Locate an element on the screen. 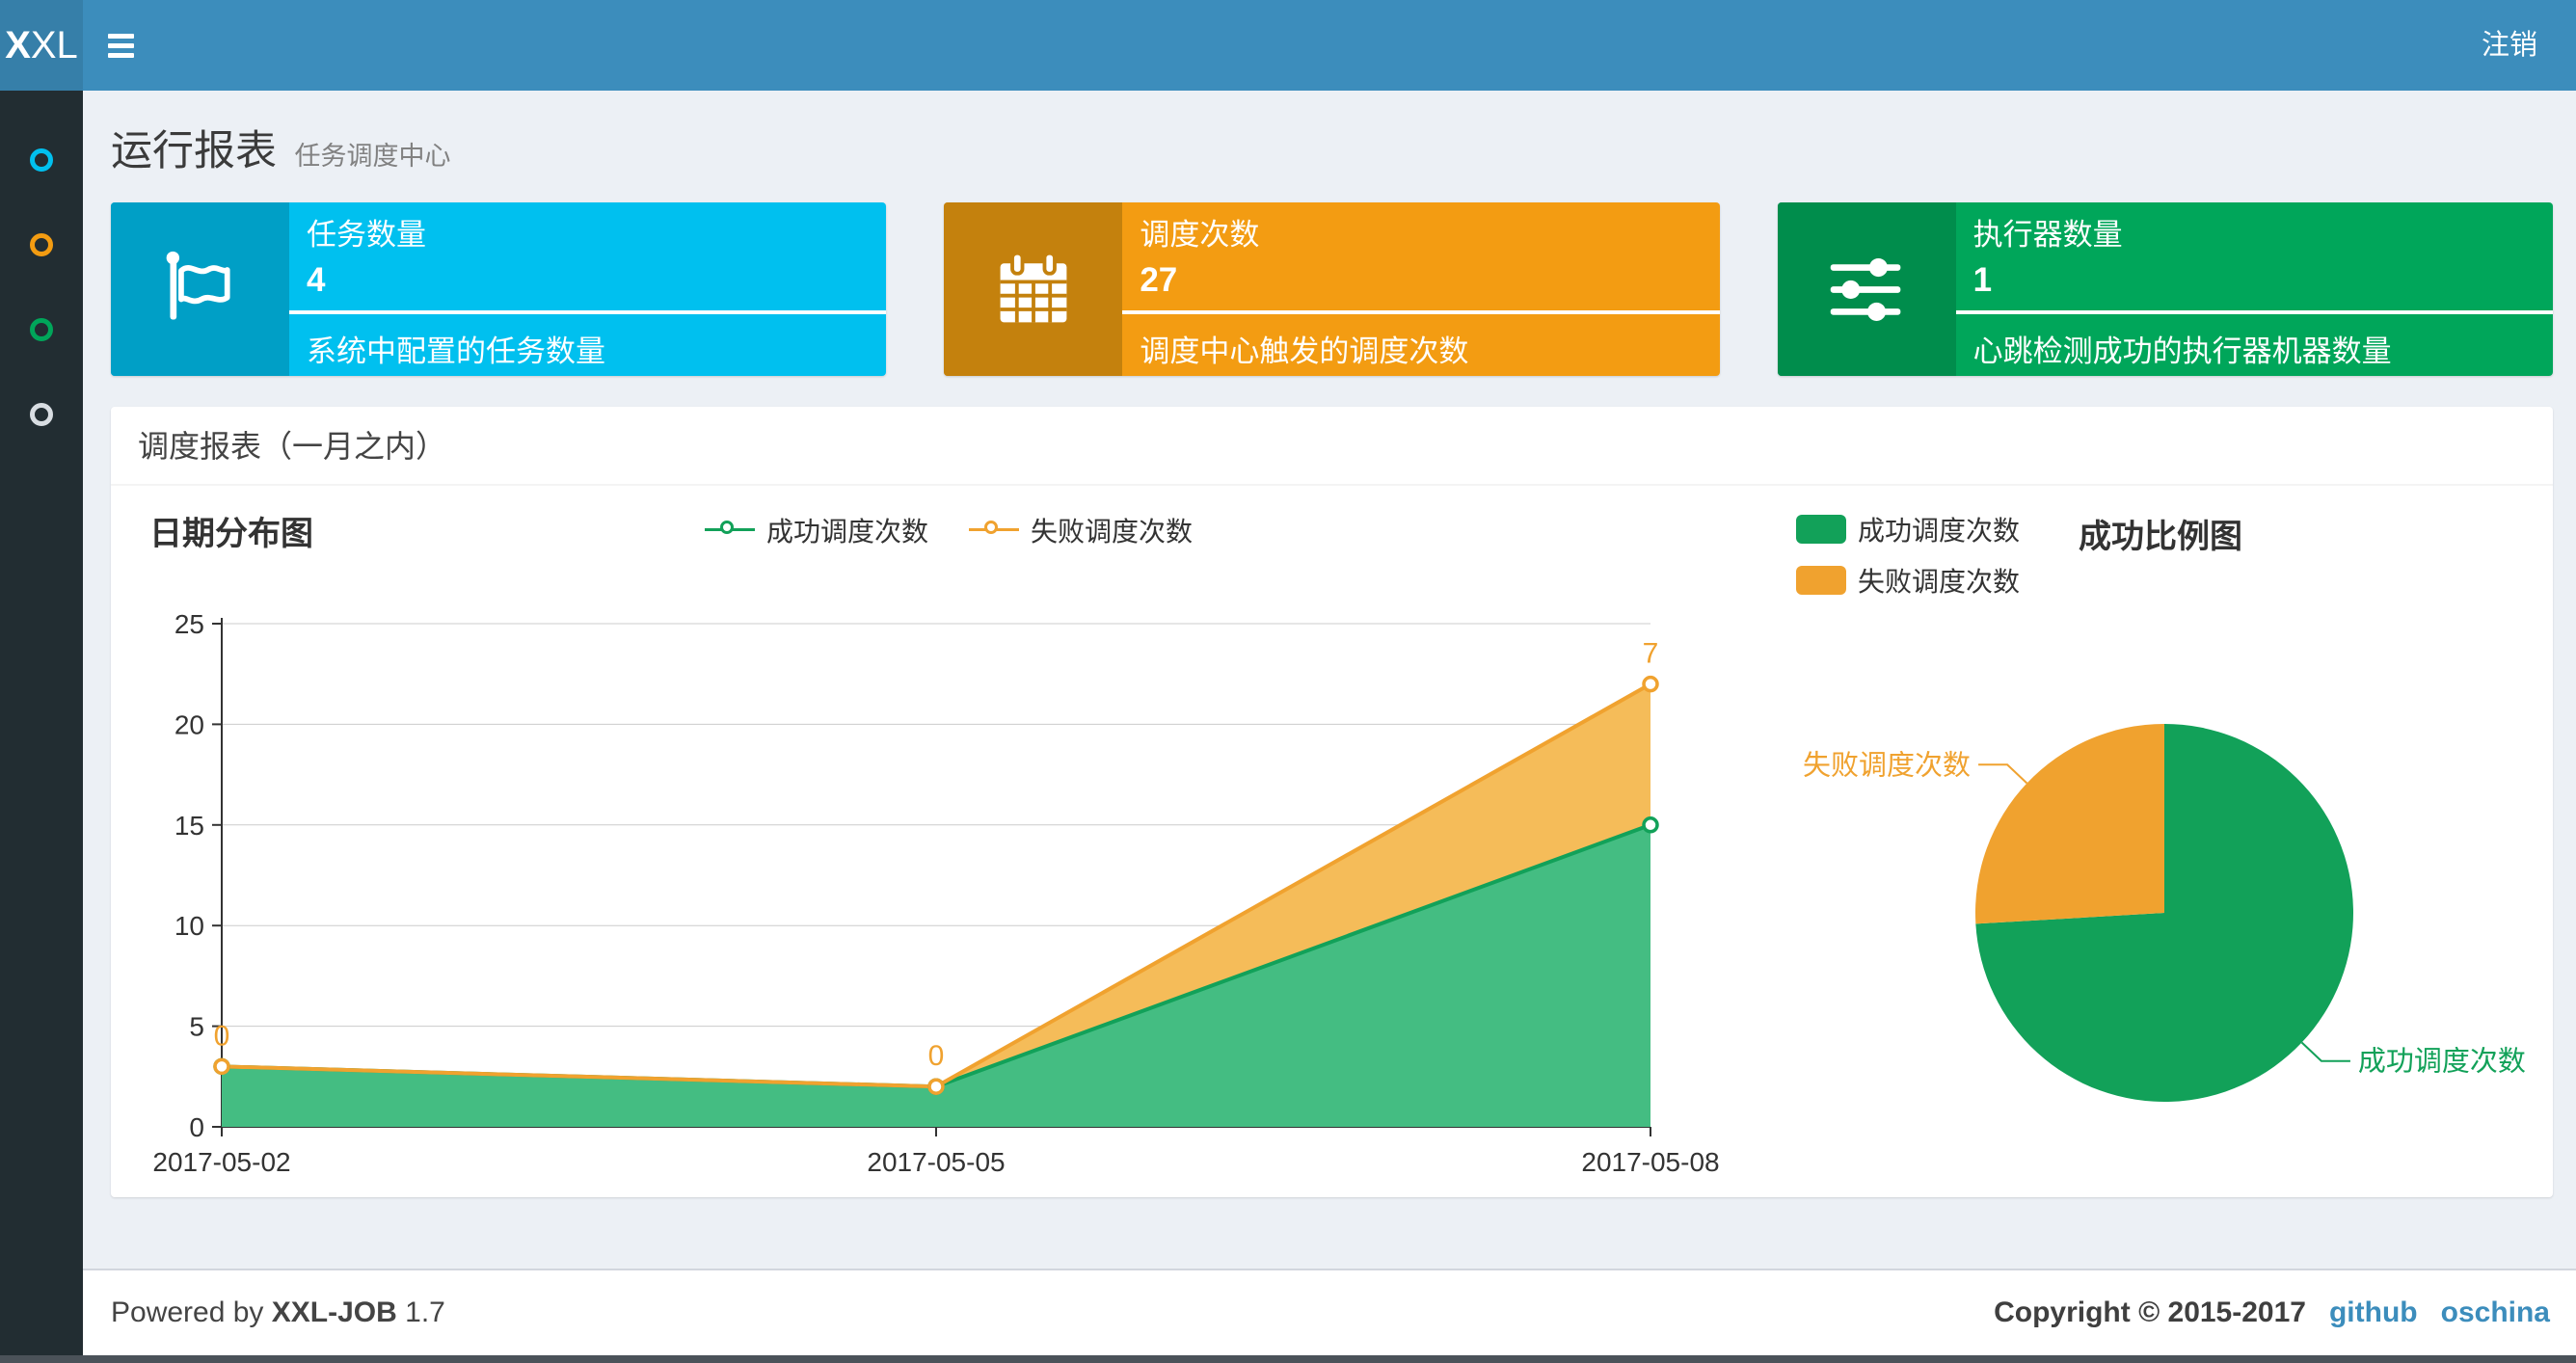  calendar-icon is located at coordinates (1033, 289).